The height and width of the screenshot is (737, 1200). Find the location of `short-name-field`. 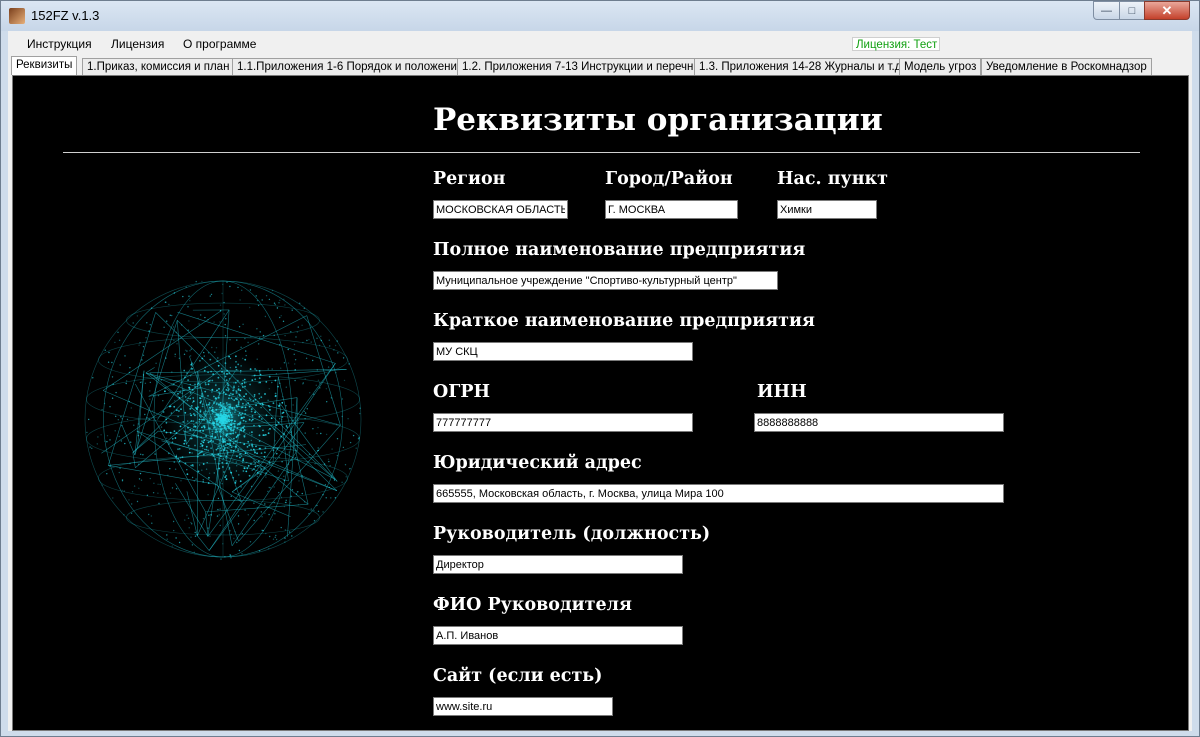

short-name-field is located at coordinates (563, 351).